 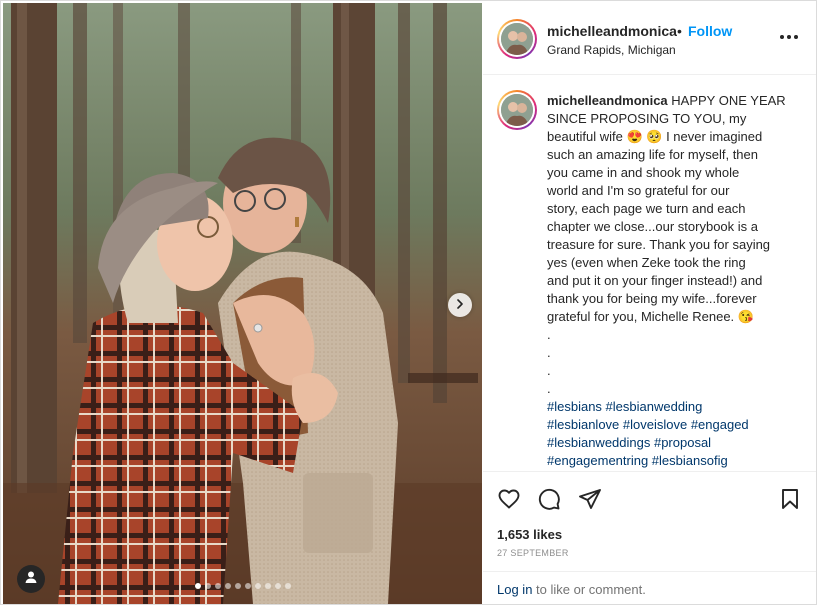 I want to click on hashtag-line: #engagementring #lesbiansofig, so click(x=674, y=461).